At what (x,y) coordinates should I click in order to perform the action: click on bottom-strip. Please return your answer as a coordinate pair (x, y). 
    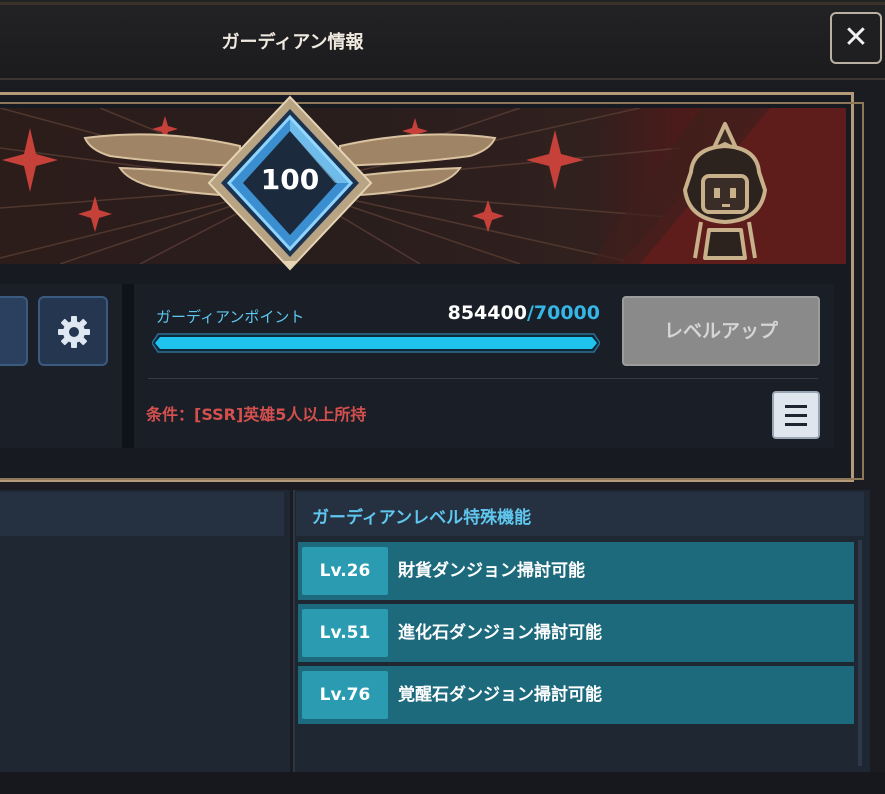
    Looking at the image, I should click on (442, 783).